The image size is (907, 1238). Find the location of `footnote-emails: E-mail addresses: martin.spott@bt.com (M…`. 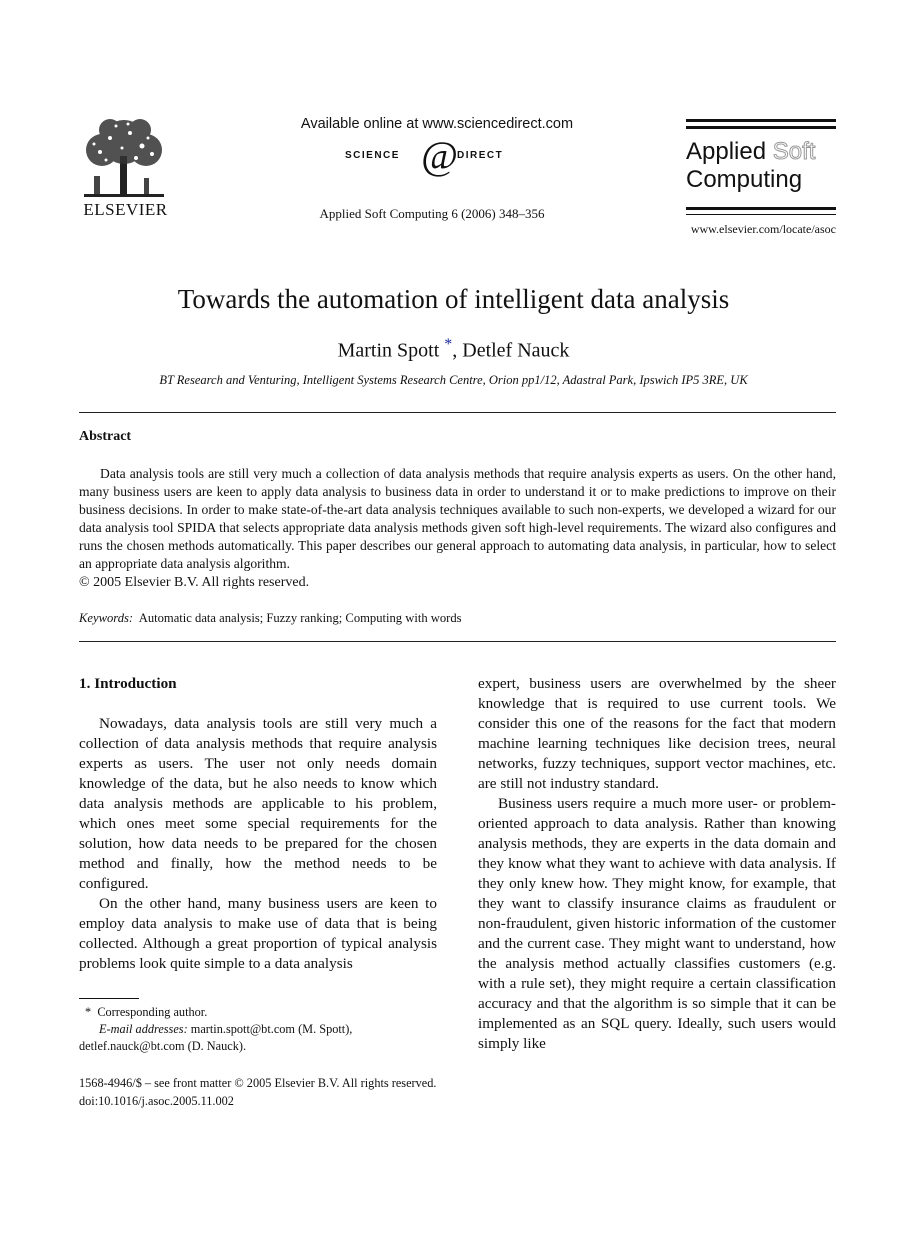

footnote-emails: E-mail addresses: martin.spott@bt.com (M… is located at coordinates (269, 1029).